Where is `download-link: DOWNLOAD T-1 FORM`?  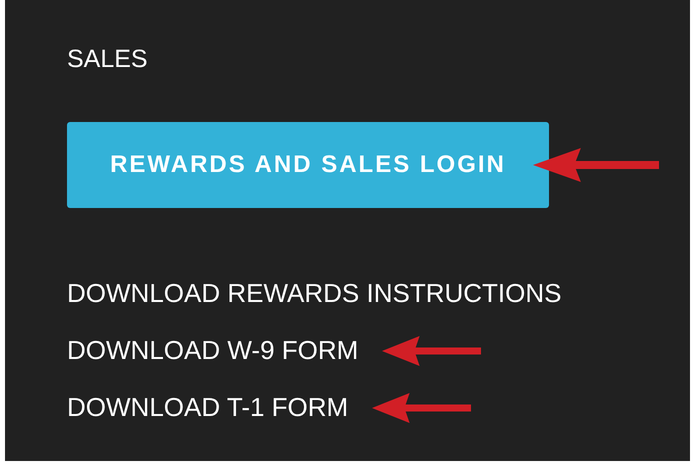
download-link: DOWNLOAD T-1 FORM is located at coordinates (207, 407).